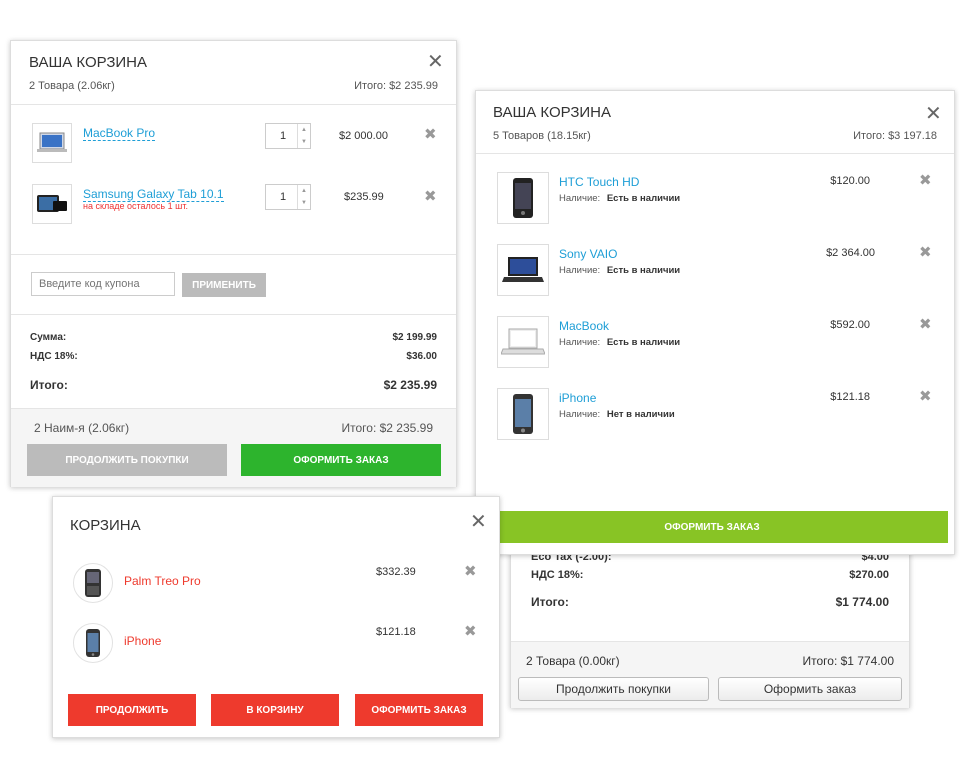 The width and height of the screenshot is (960, 778). What do you see at coordinates (573, 661) in the screenshot?
I see `footer-summary: 2 Товара (0.00кг)` at bounding box center [573, 661].